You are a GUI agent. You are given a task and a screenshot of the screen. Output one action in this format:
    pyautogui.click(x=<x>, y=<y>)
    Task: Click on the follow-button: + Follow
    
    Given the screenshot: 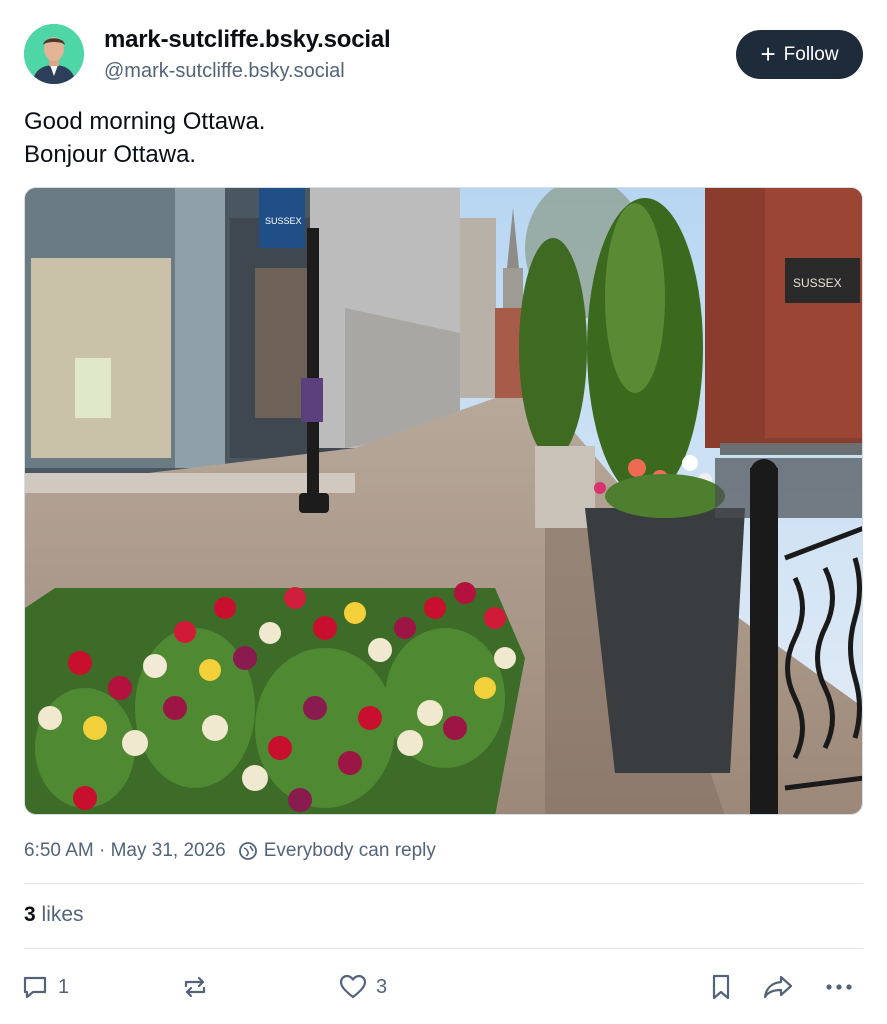 What is the action you would take?
    pyautogui.click(x=799, y=54)
    